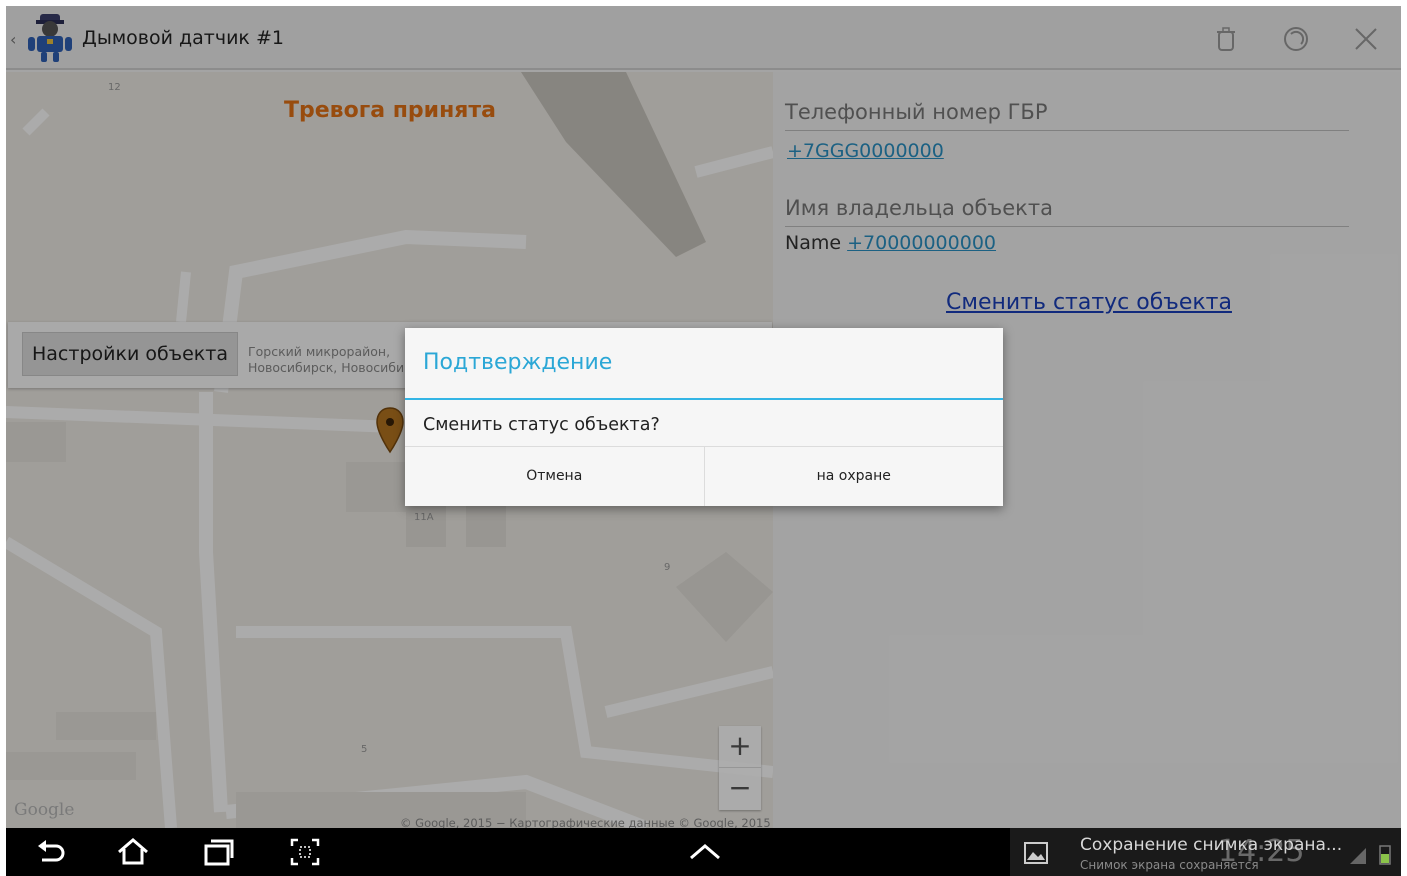 The width and height of the screenshot is (1407, 876). Describe the element at coordinates (704, 399) in the screenshot. I see `dialog-divider` at that location.